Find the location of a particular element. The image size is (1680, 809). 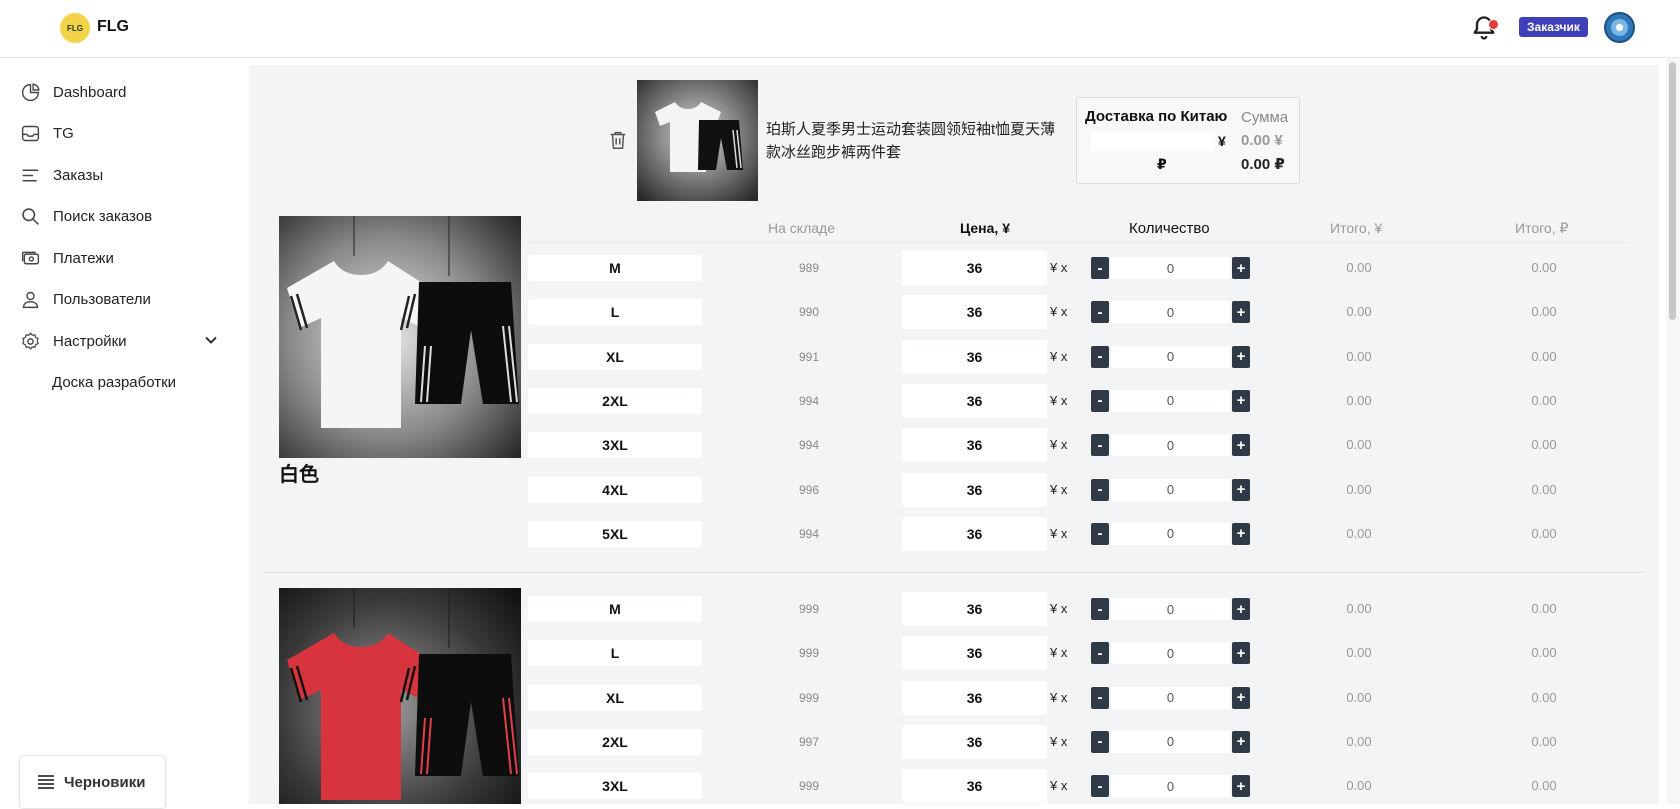

sidebar-item-dashboard: Dashboard is located at coordinates (73, 92).